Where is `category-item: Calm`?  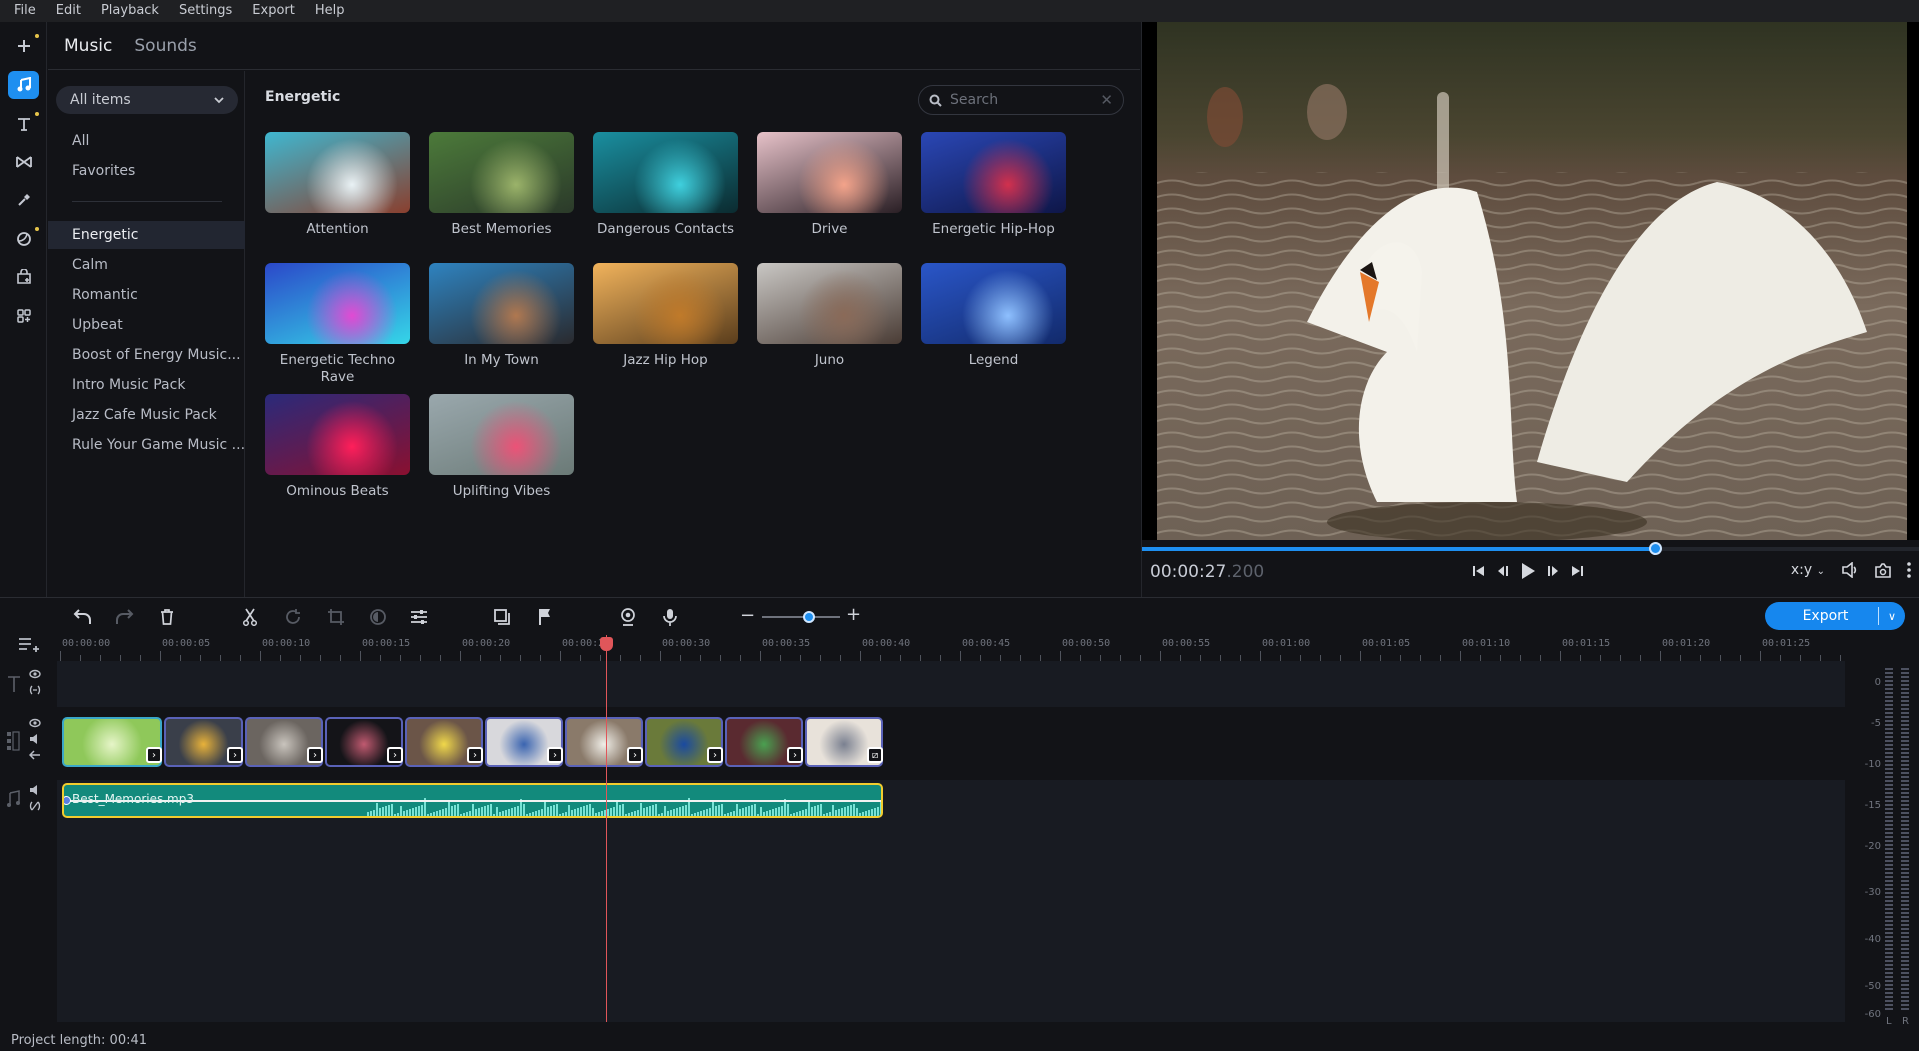 category-item: Calm is located at coordinates (146, 265).